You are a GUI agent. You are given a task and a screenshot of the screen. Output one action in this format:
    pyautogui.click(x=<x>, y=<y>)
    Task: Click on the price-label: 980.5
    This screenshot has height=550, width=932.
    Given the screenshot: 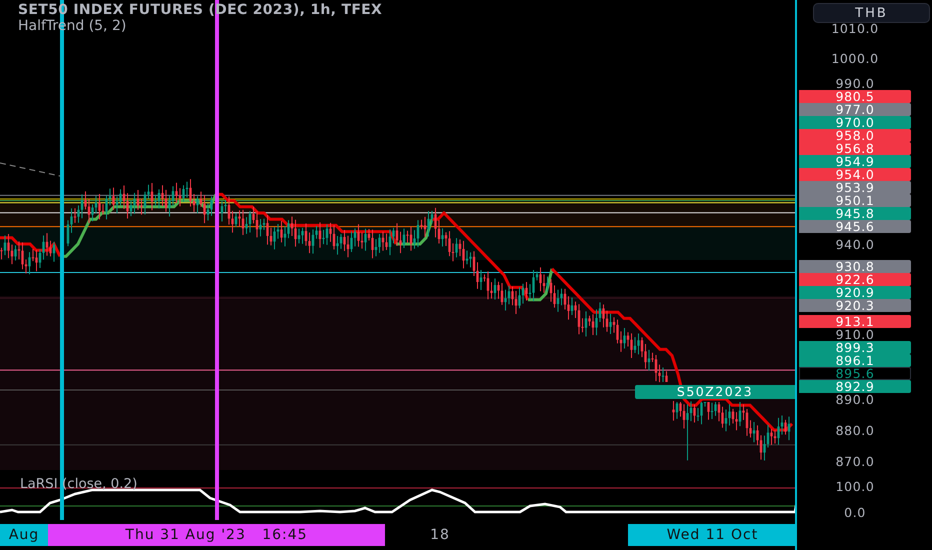 What is the action you would take?
    pyautogui.click(x=855, y=97)
    